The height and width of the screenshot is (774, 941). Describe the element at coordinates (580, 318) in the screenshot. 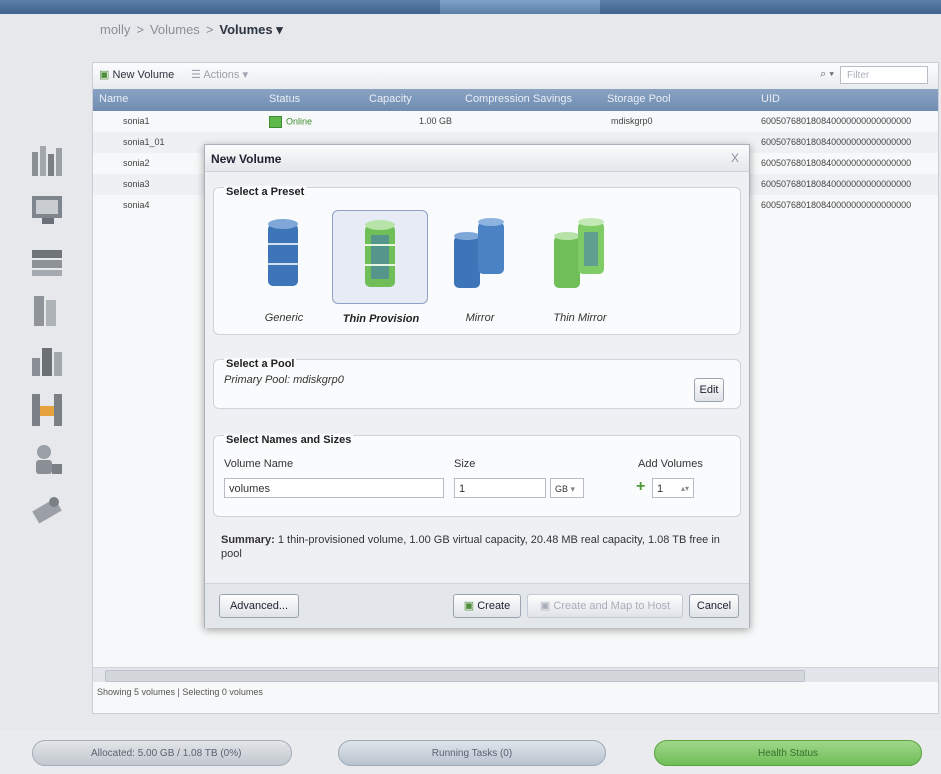

I see `preset-thin-mirror-label: Thin Mirror` at that location.